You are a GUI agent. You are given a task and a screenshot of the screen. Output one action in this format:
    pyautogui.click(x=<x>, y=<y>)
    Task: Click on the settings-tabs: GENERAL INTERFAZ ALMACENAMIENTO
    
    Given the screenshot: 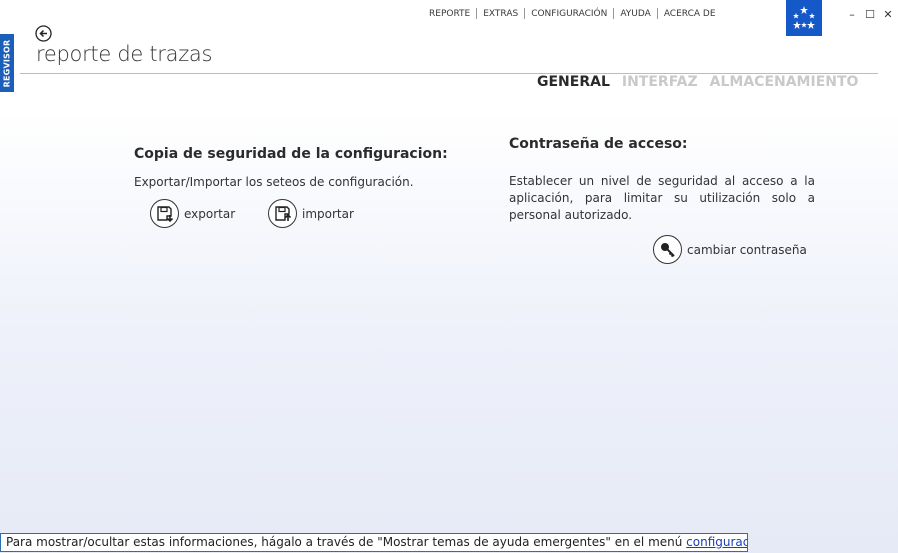 What is the action you would take?
    pyautogui.click(x=697, y=82)
    